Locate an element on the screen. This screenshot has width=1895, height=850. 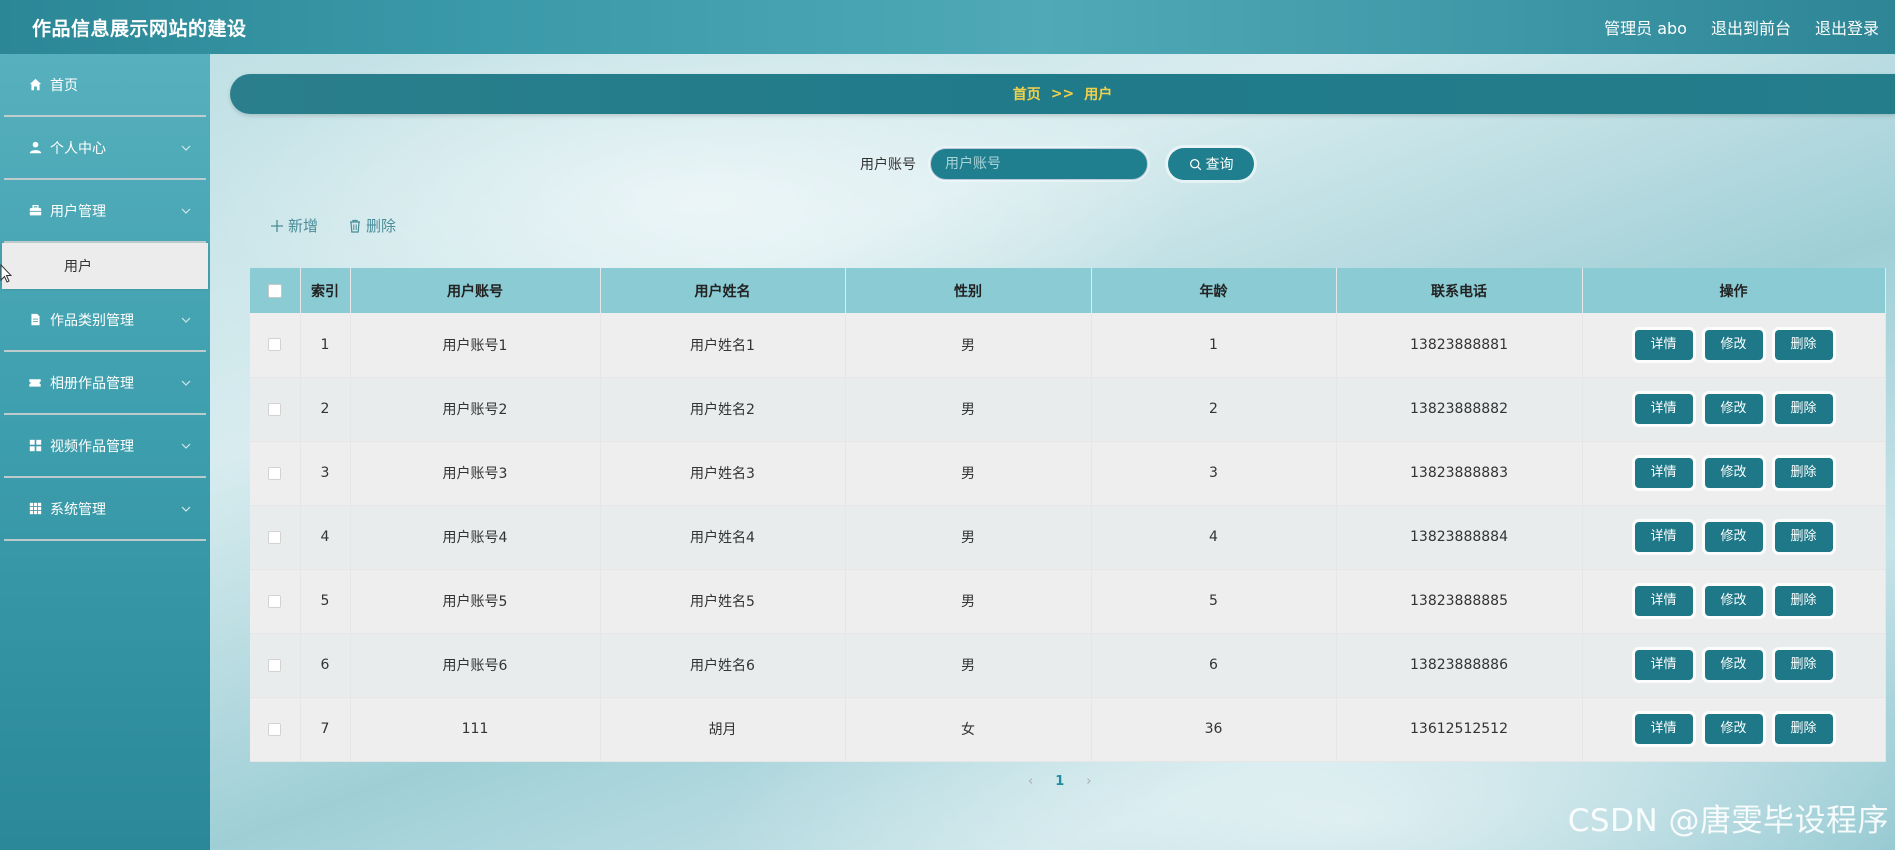
exit-to-front-link: 退出到前台 is located at coordinates (1751, 27).